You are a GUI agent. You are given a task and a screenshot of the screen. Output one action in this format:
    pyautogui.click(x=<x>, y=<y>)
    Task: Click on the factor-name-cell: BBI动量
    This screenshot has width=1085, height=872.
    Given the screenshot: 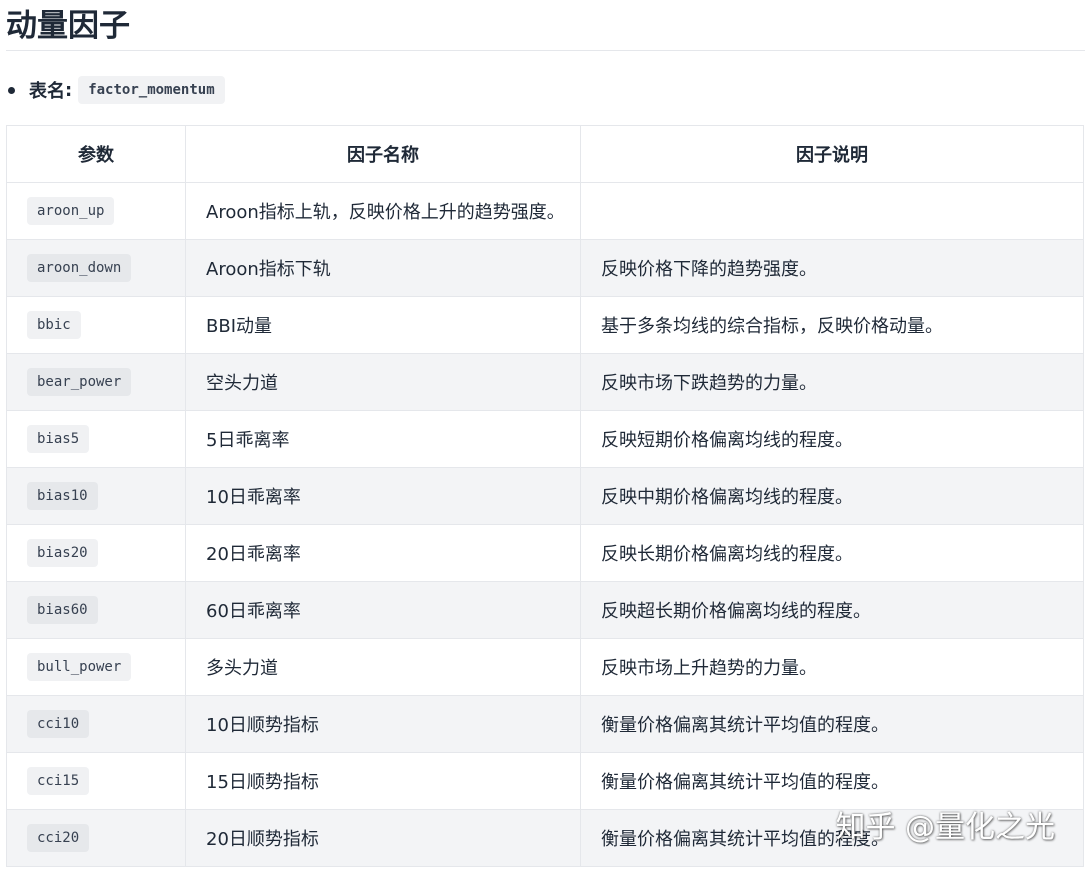 What is the action you would take?
    pyautogui.click(x=383, y=325)
    